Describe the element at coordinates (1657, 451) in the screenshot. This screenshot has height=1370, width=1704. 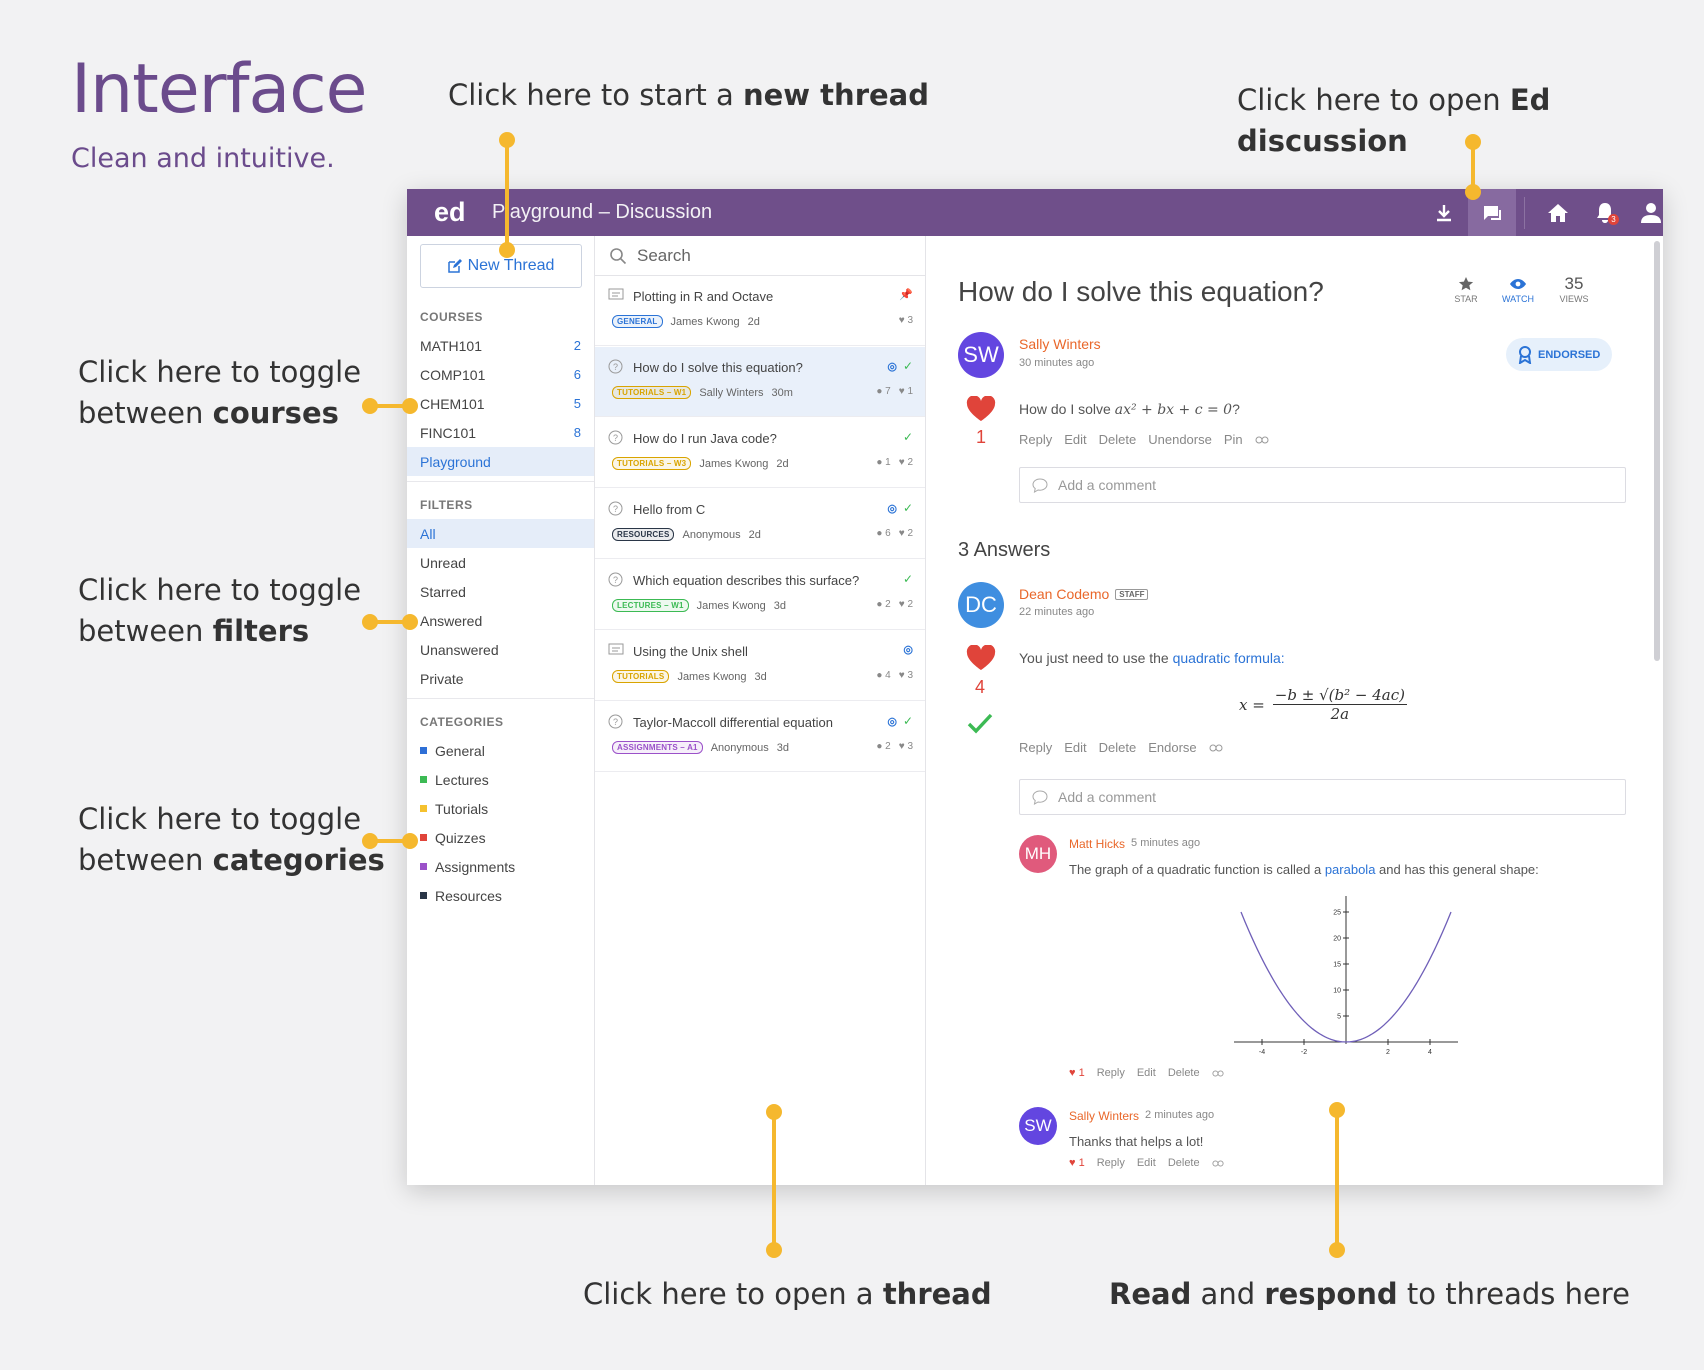
I see `scrollbar` at that location.